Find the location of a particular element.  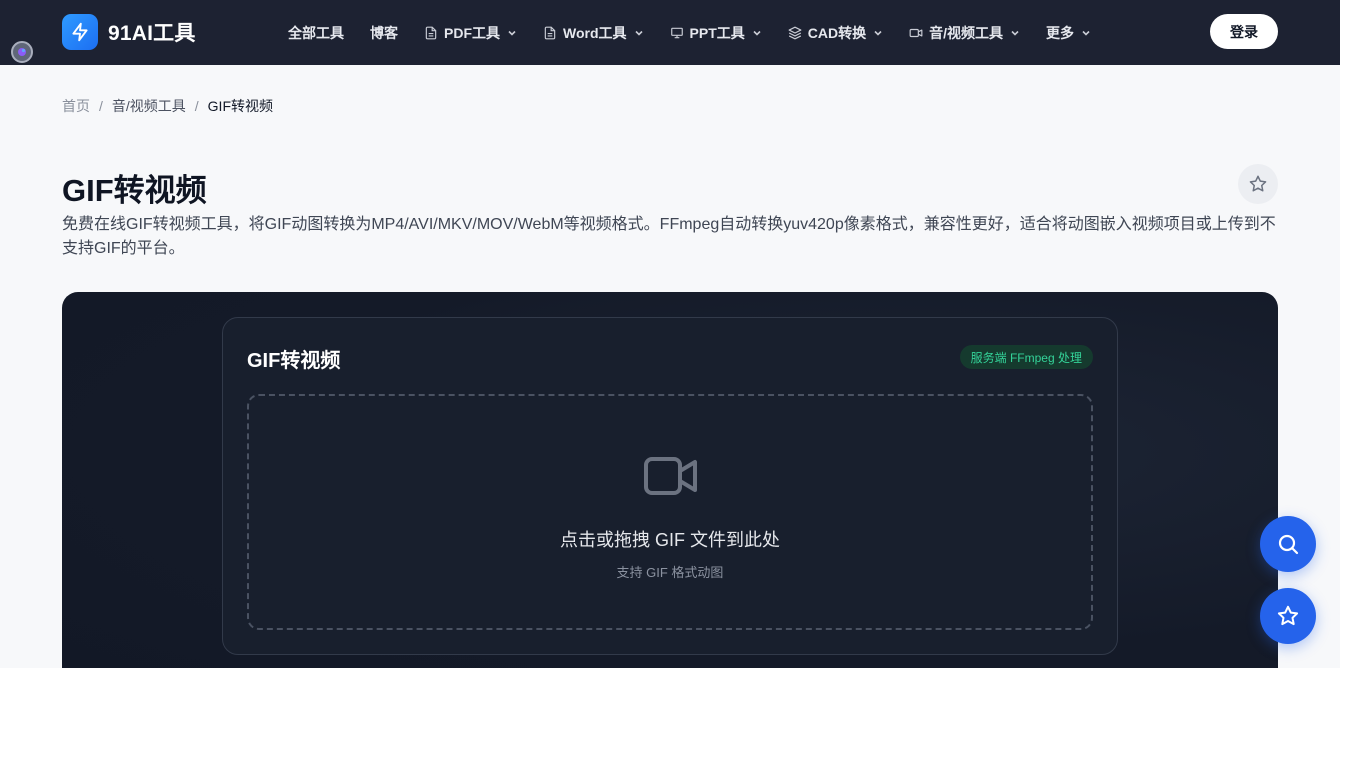

site-logo: 91AI工具 is located at coordinates (129, 32).